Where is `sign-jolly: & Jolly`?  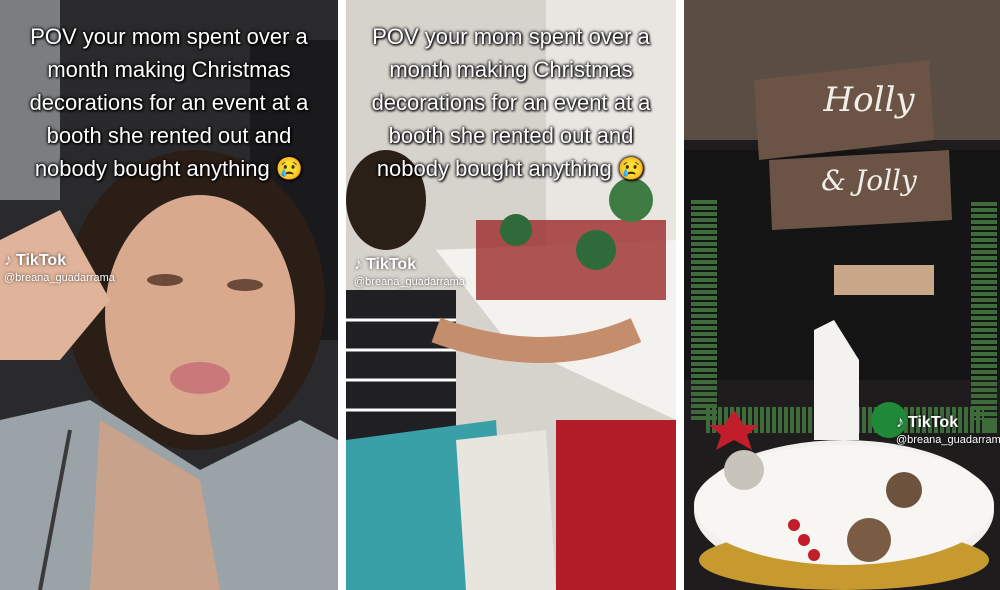
sign-jolly: & Jolly is located at coordinates (869, 180).